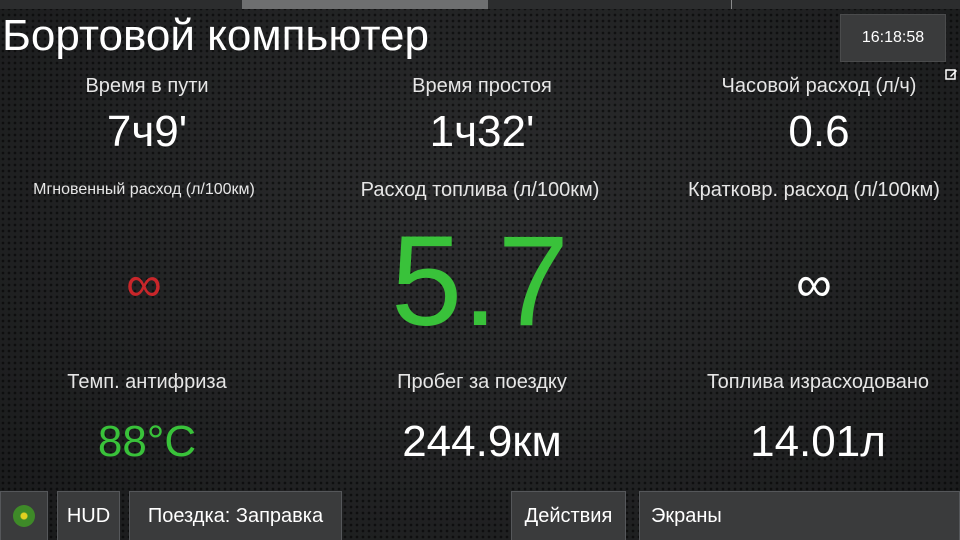  I want to click on trip-distance-value: 244.9км, so click(482, 441).